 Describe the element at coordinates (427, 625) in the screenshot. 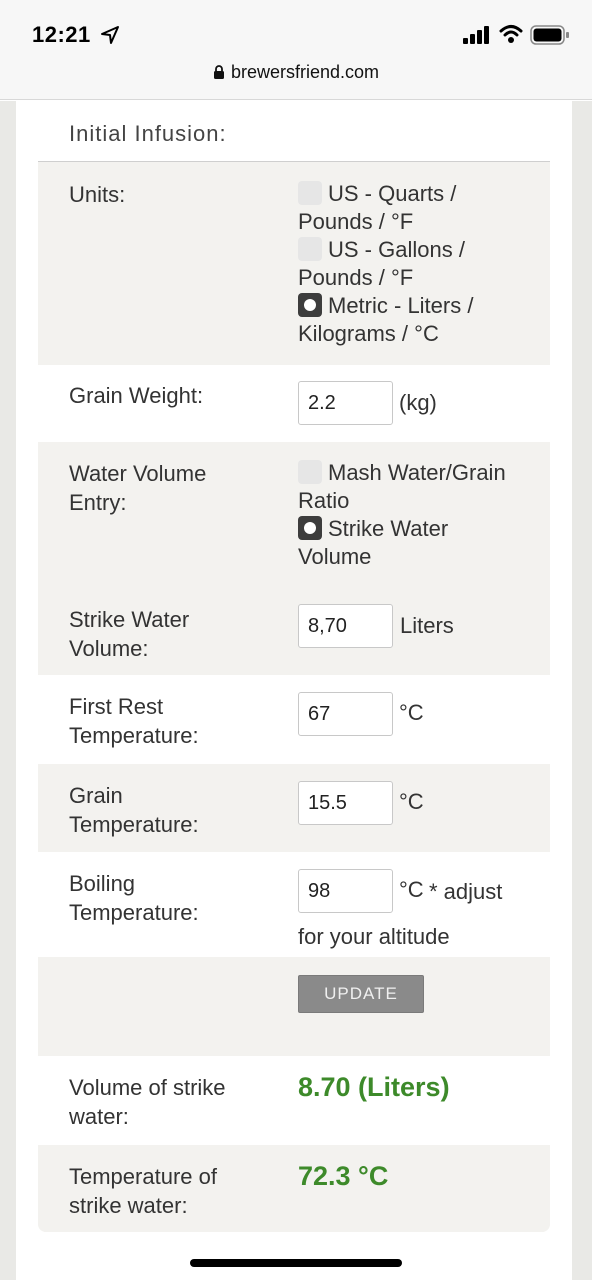

I see `strike-water-volume-unit: Liters` at that location.